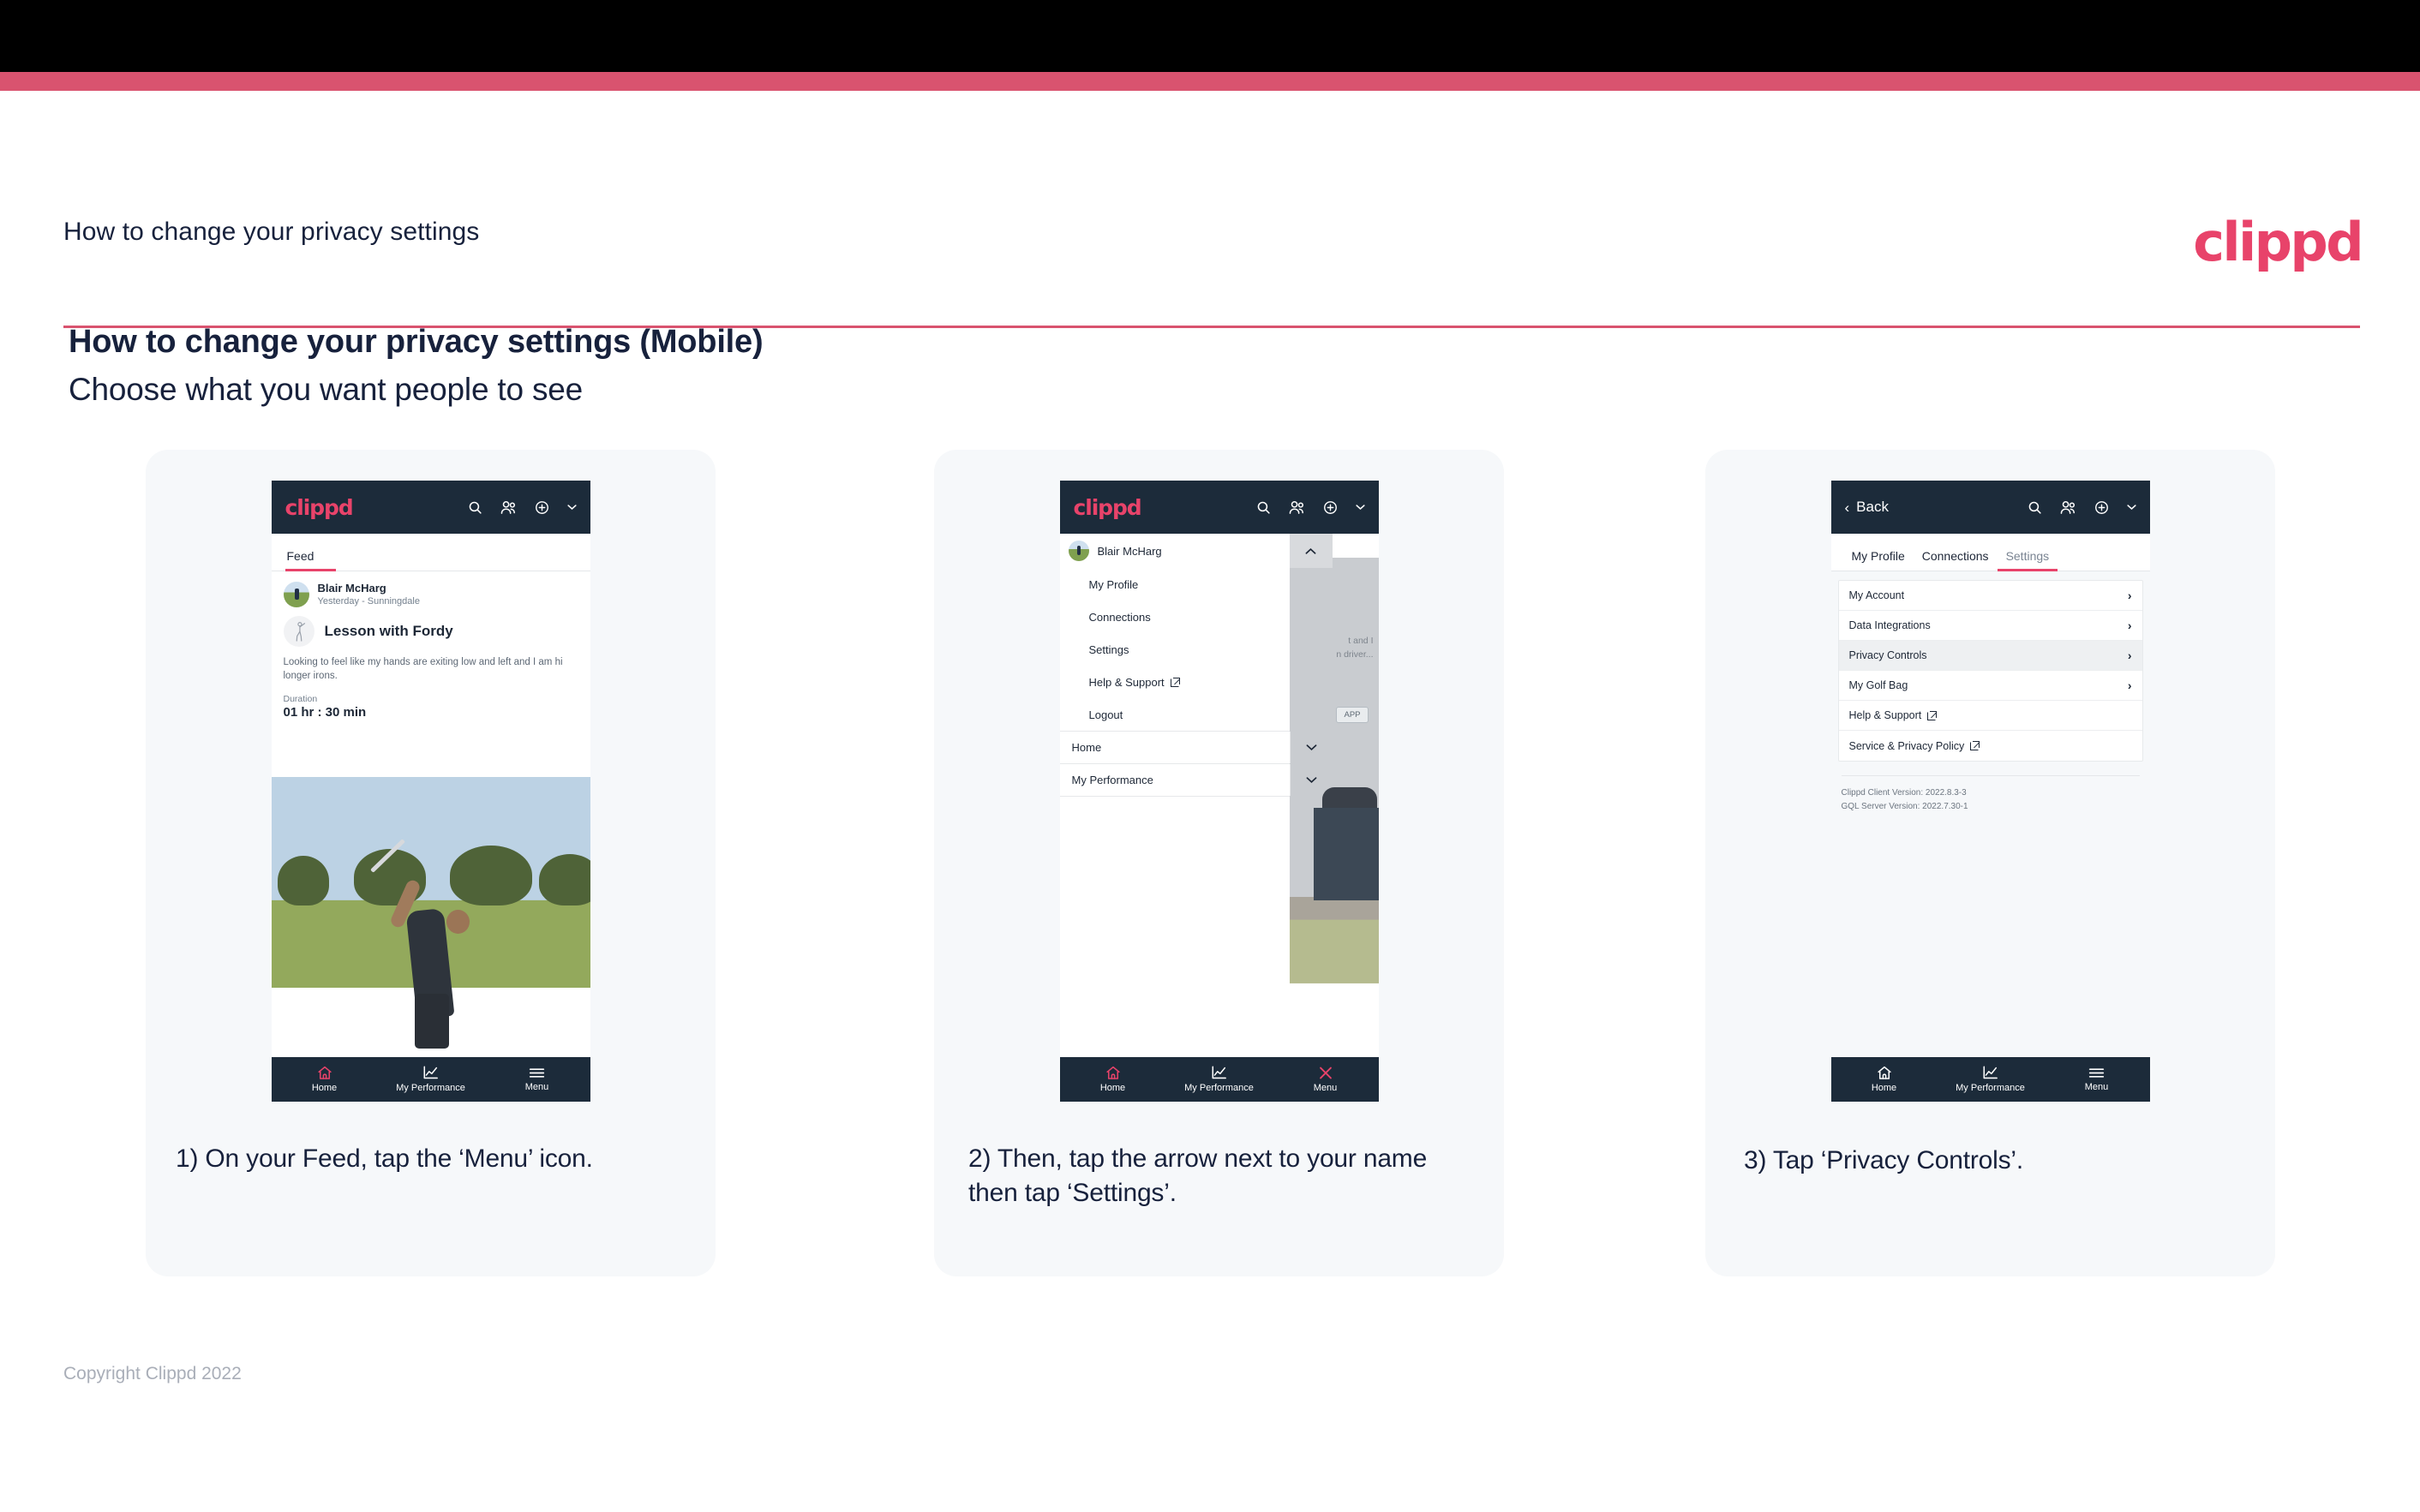 Image resolution: width=2420 pixels, height=1512 pixels. I want to click on drawer-item-connections-label: Connections, so click(1119, 617).